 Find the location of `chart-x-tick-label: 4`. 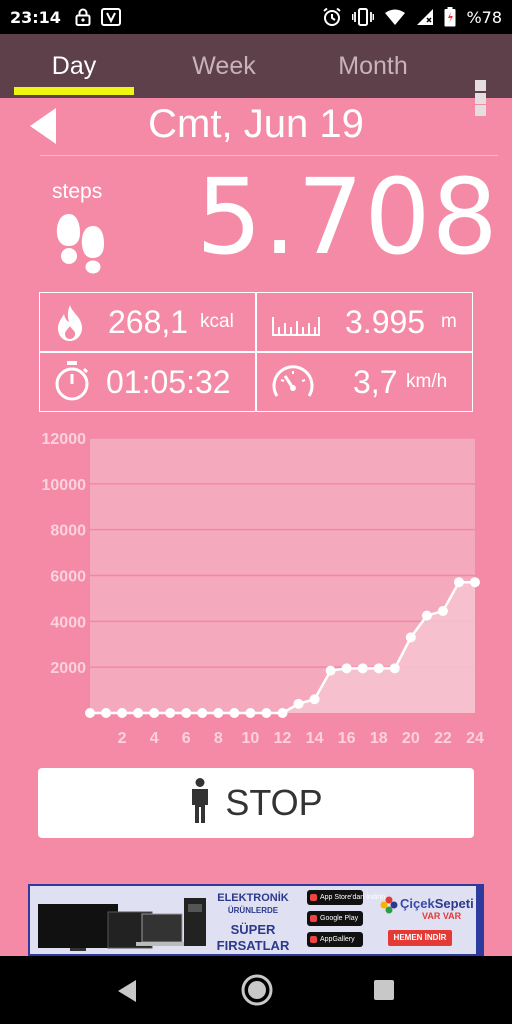

chart-x-tick-label: 4 is located at coordinates (154, 738).